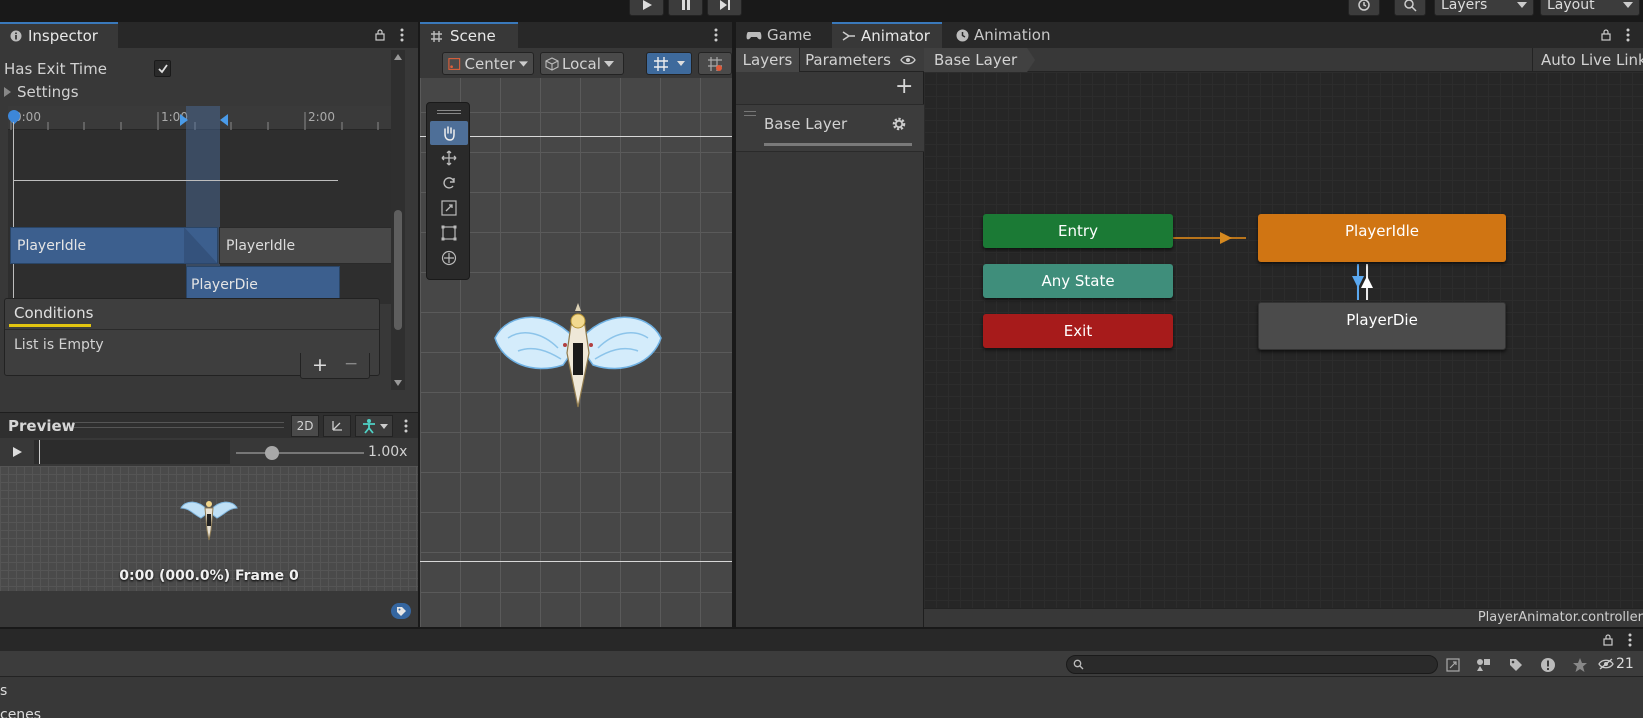 This screenshot has width=1643, height=718. I want to click on visibility-toggle, so click(908, 60).